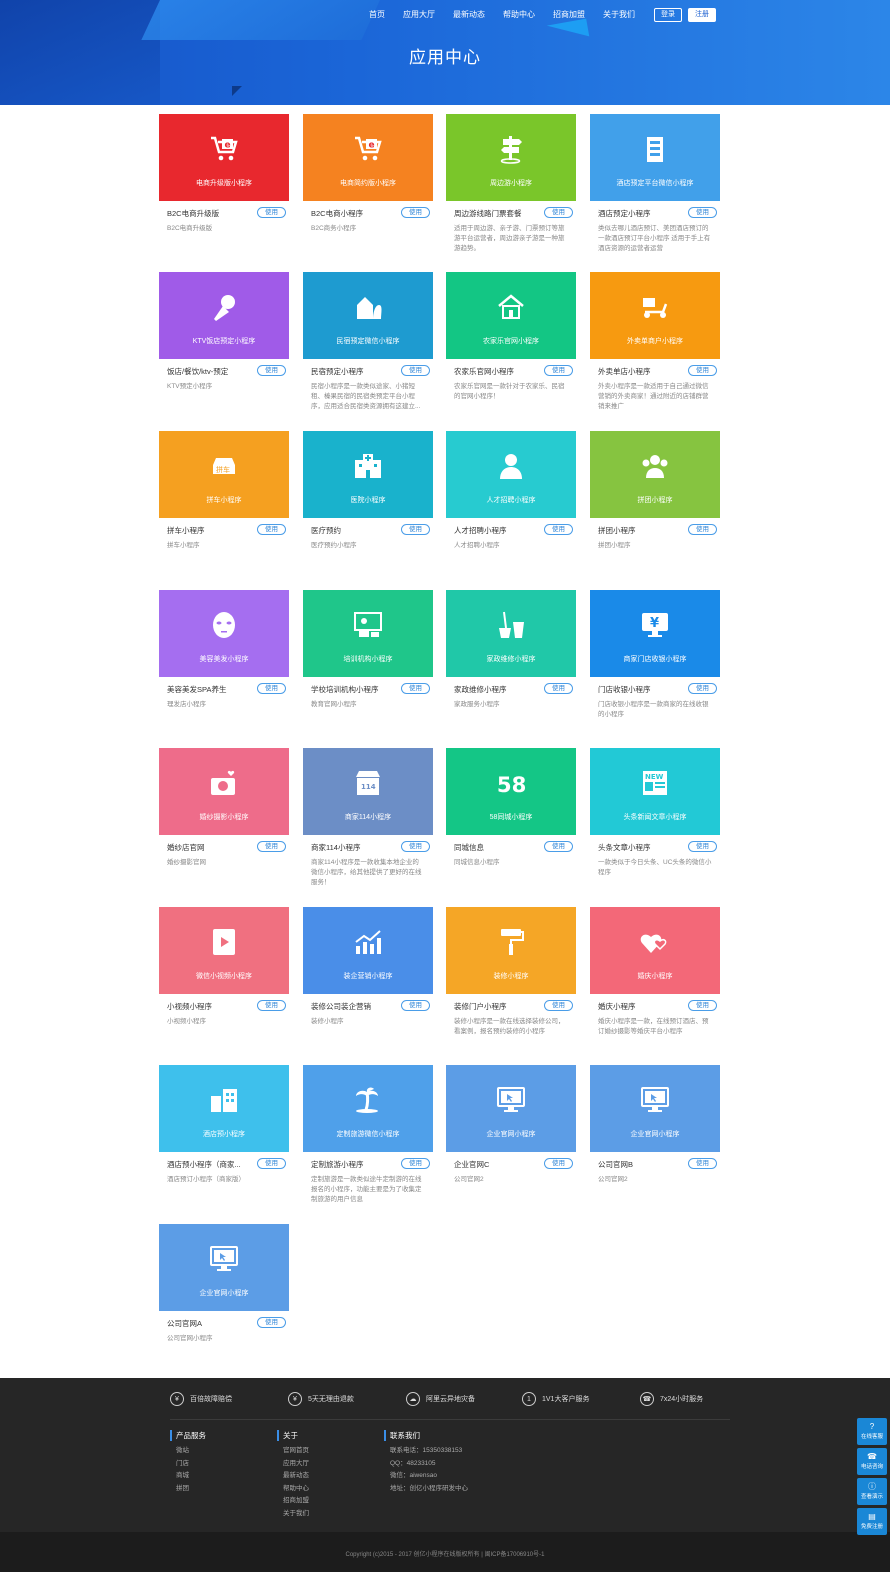  I want to click on app-card: 培训机构小程序 学校培训机构小程序 使用 教育官网小程序, so click(368, 650).